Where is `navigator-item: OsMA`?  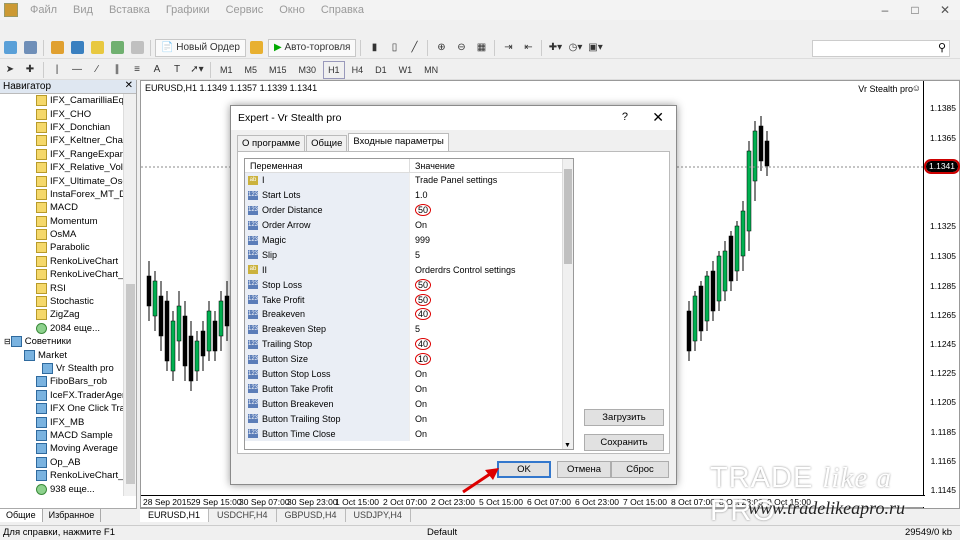
navigator-item: OsMA is located at coordinates (62, 234).